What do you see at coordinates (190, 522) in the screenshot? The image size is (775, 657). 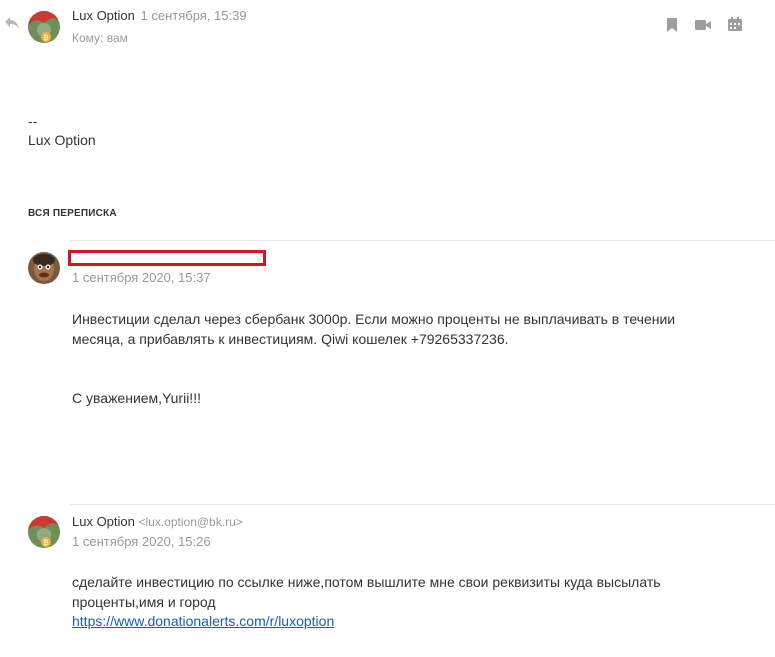 I see `sender-email: <lux.option@bk.ru>` at bounding box center [190, 522].